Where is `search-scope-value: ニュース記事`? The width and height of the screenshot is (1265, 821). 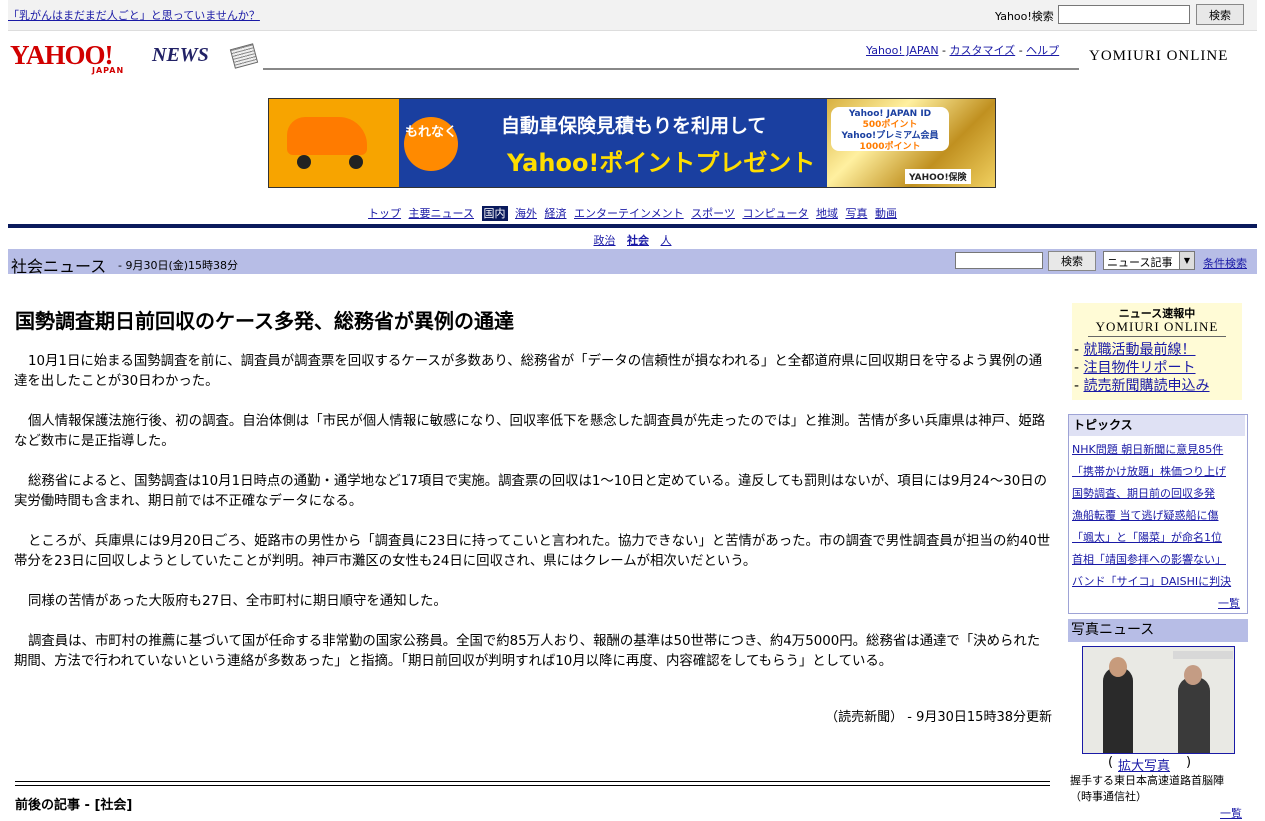
search-scope-value: ニュース記事 is located at coordinates (1140, 262).